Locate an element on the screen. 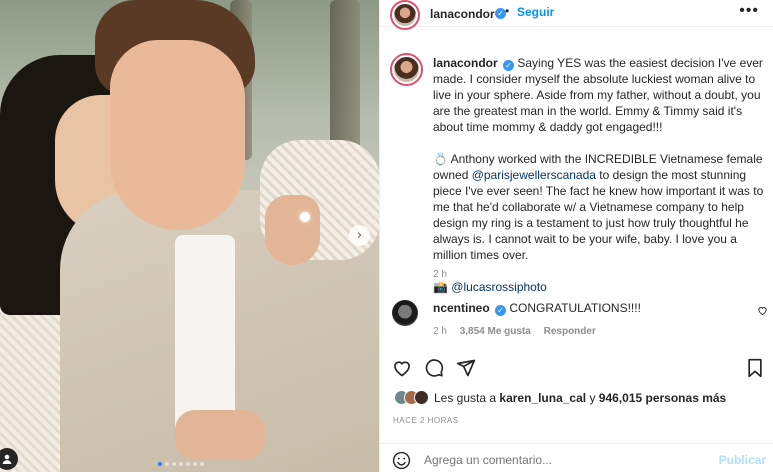 This screenshot has width=773, height=472. user-icon is located at coordinates (7, 459).